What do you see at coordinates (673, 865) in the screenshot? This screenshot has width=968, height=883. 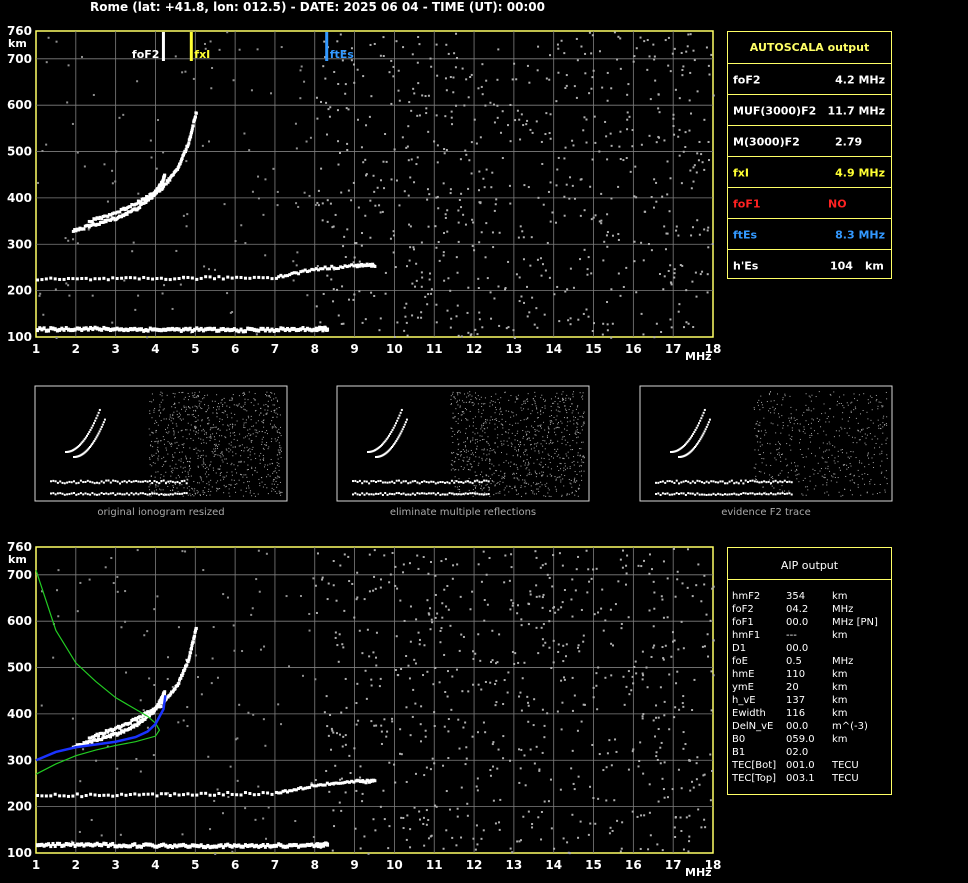 I see `x-tick-label: 17` at bounding box center [673, 865].